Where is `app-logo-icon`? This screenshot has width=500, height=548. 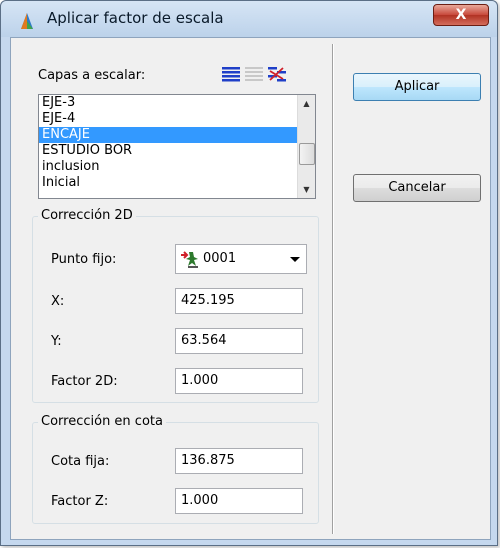 app-logo-icon is located at coordinates (27, 21).